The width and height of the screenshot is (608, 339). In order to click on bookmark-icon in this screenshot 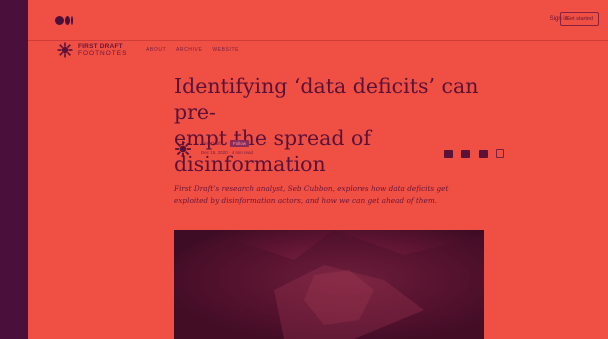, I will do `click(500, 153)`.